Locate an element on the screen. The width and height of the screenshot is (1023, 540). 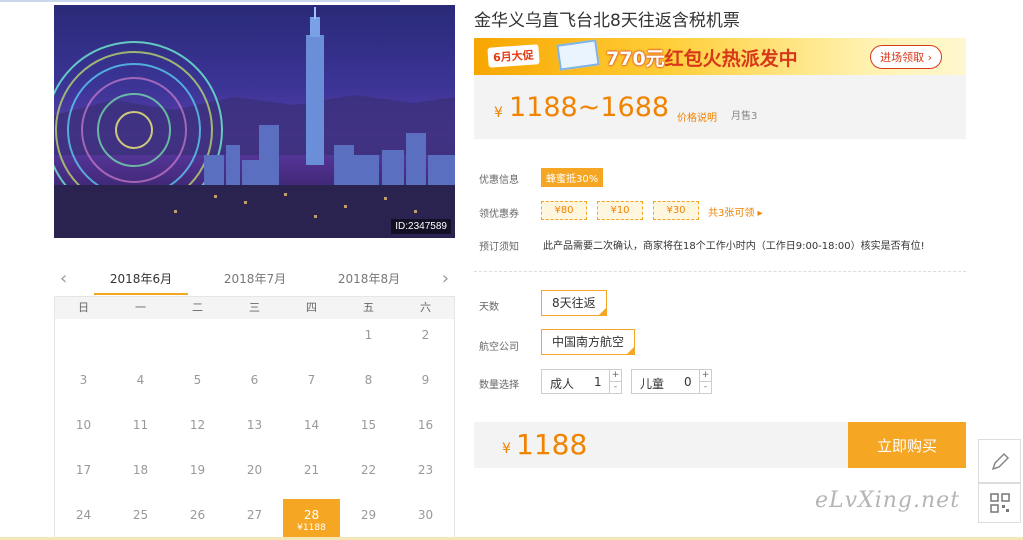
weekday-label: 日 is located at coordinates (83, 307).